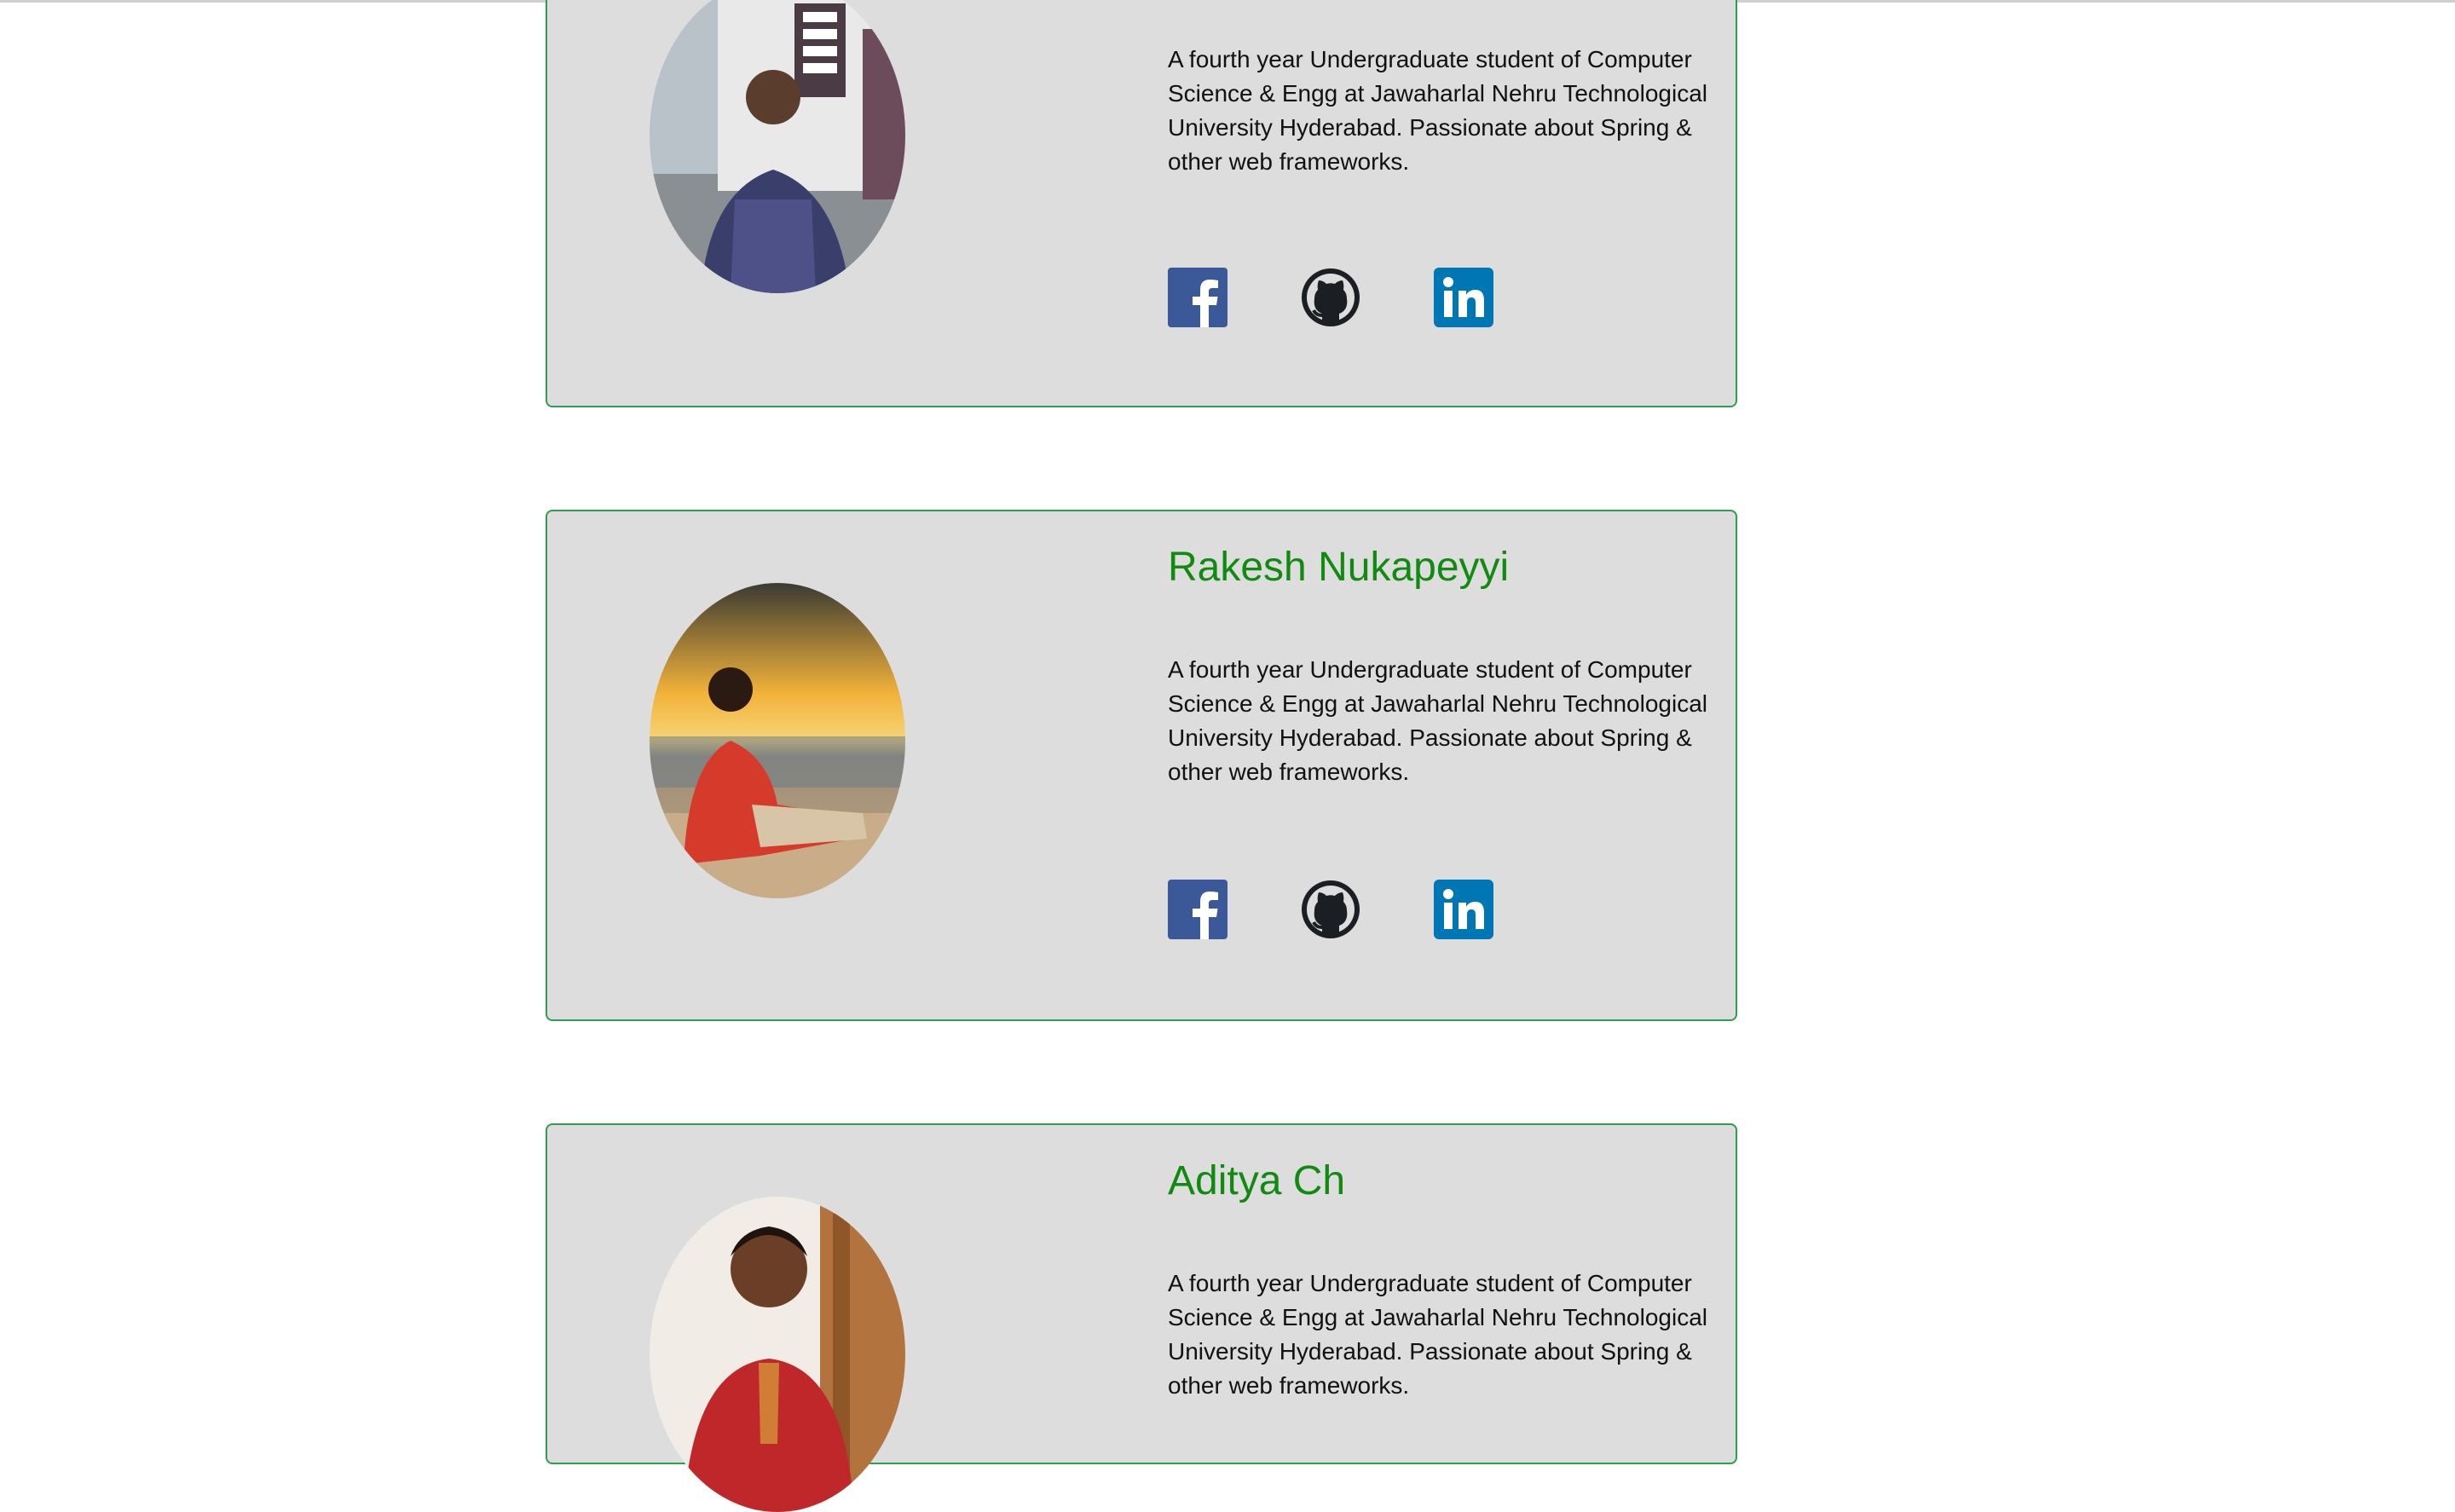 The image size is (2455, 1512). Describe the element at coordinates (1257, 1180) in the screenshot. I see `member-name: Aditya Ch` at that location.